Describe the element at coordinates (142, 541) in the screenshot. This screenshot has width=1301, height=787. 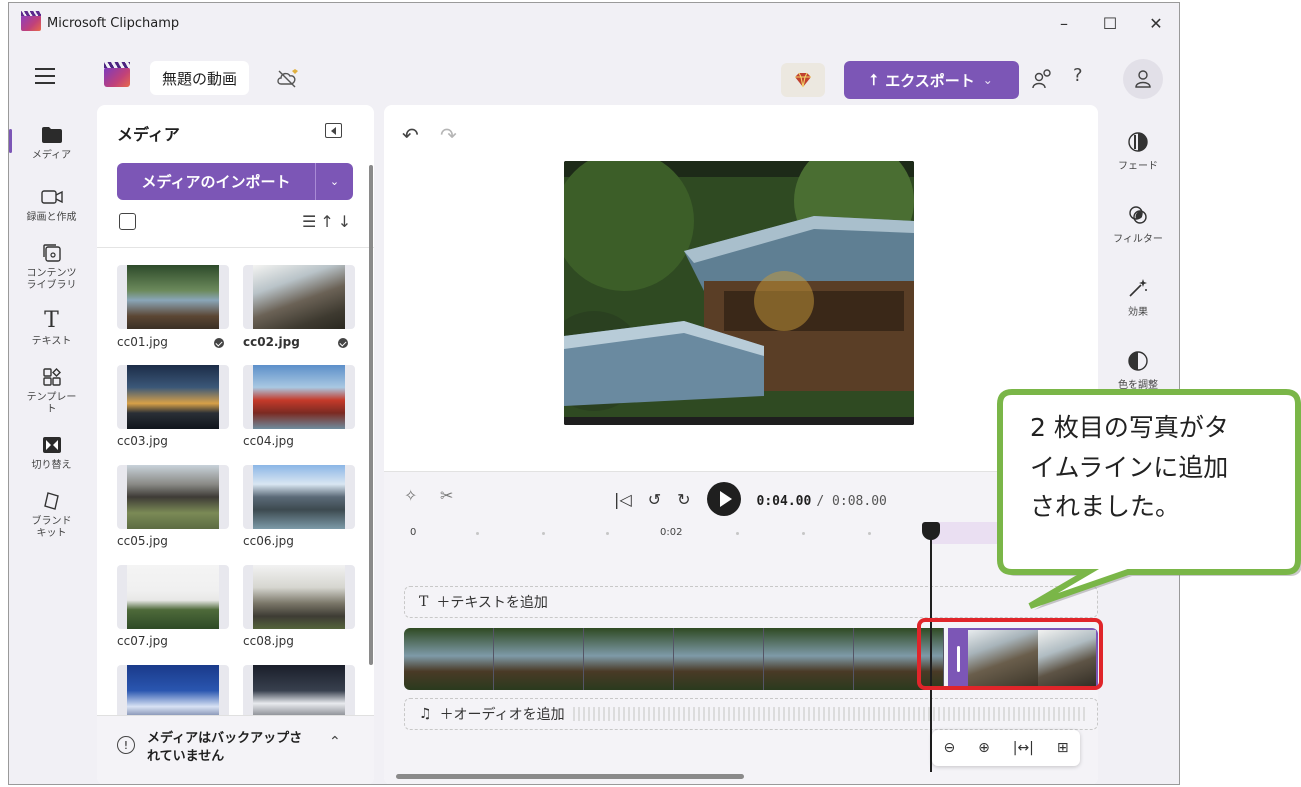
I see `media-label: cc05.jpg` at that location.